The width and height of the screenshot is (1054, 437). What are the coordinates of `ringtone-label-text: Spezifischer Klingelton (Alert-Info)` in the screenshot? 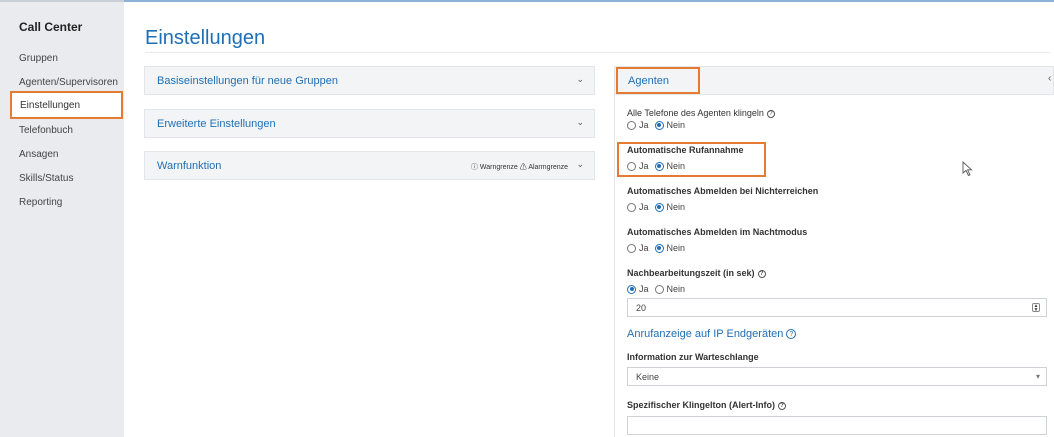 It's located at (701, 405).